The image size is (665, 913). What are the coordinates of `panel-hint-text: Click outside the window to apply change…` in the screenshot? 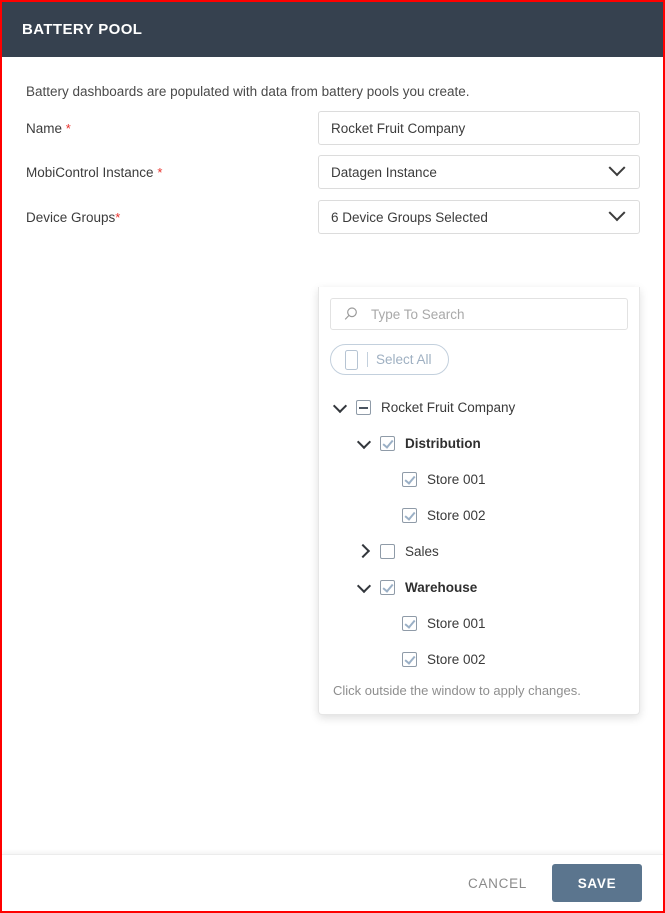 It's located at (457, 690).